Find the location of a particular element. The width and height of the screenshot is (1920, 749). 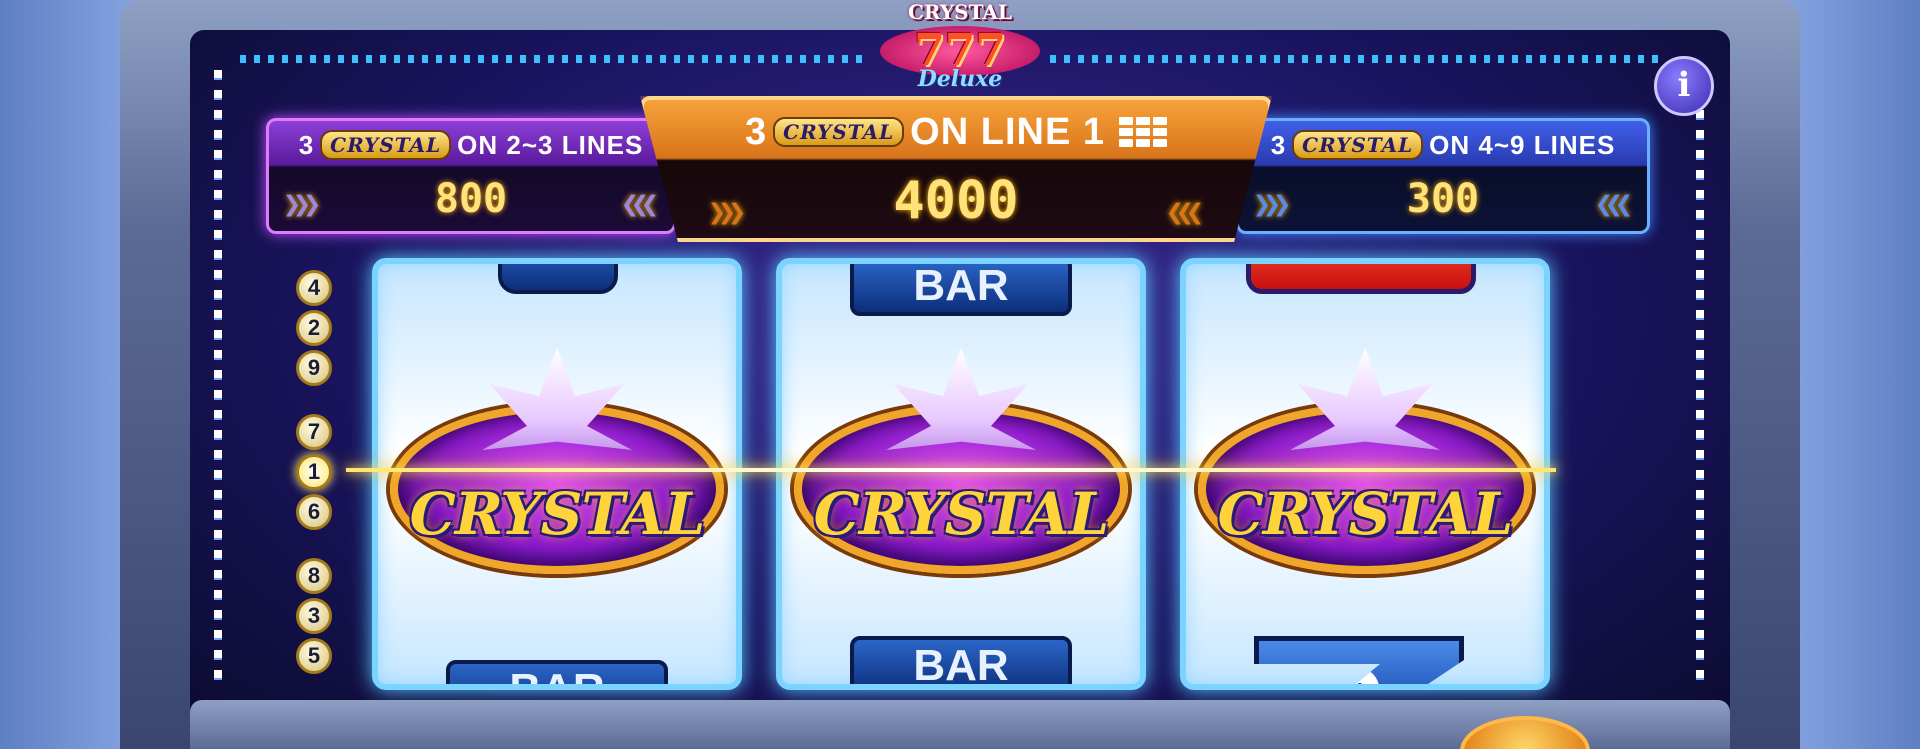

paylines-grid-icon is located at coordinates (1142, 132).